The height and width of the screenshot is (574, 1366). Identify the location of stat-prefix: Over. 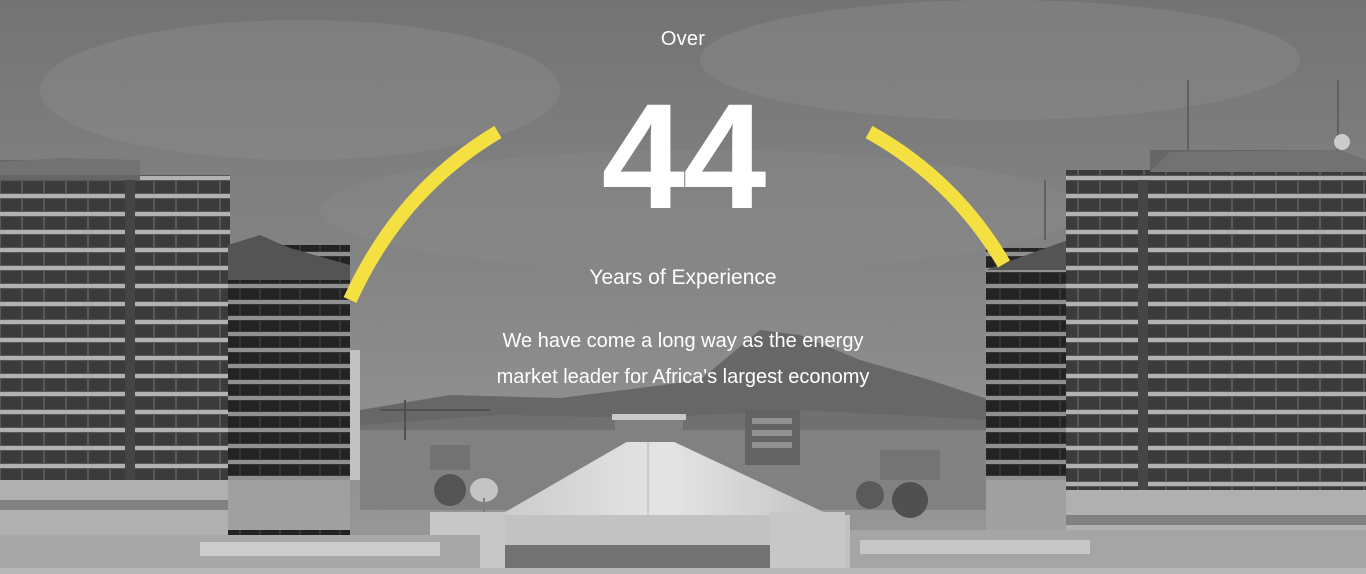
(683, 39).